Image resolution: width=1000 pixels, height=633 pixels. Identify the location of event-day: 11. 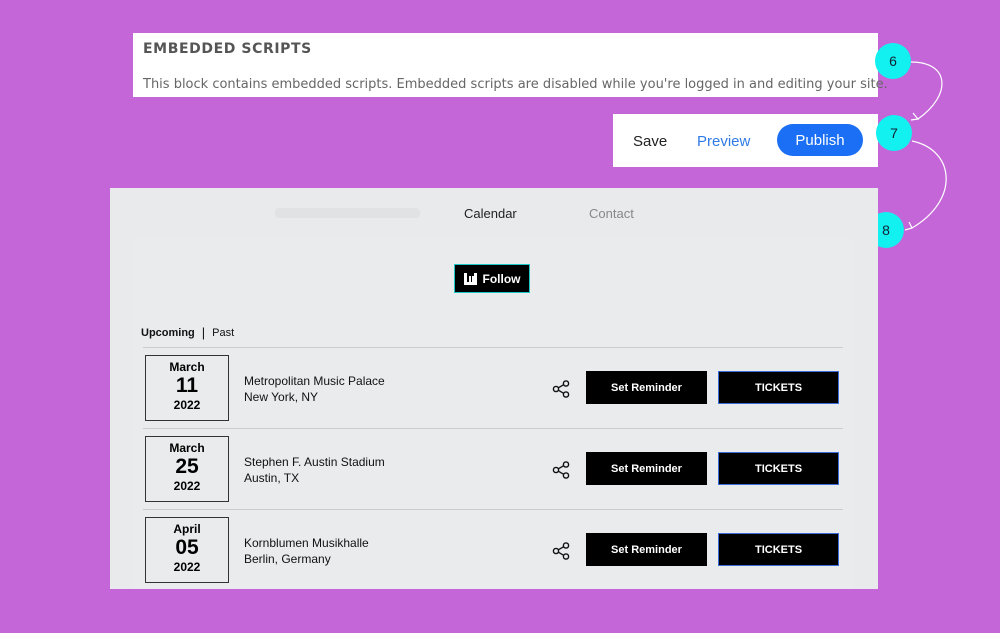
(187, 385).